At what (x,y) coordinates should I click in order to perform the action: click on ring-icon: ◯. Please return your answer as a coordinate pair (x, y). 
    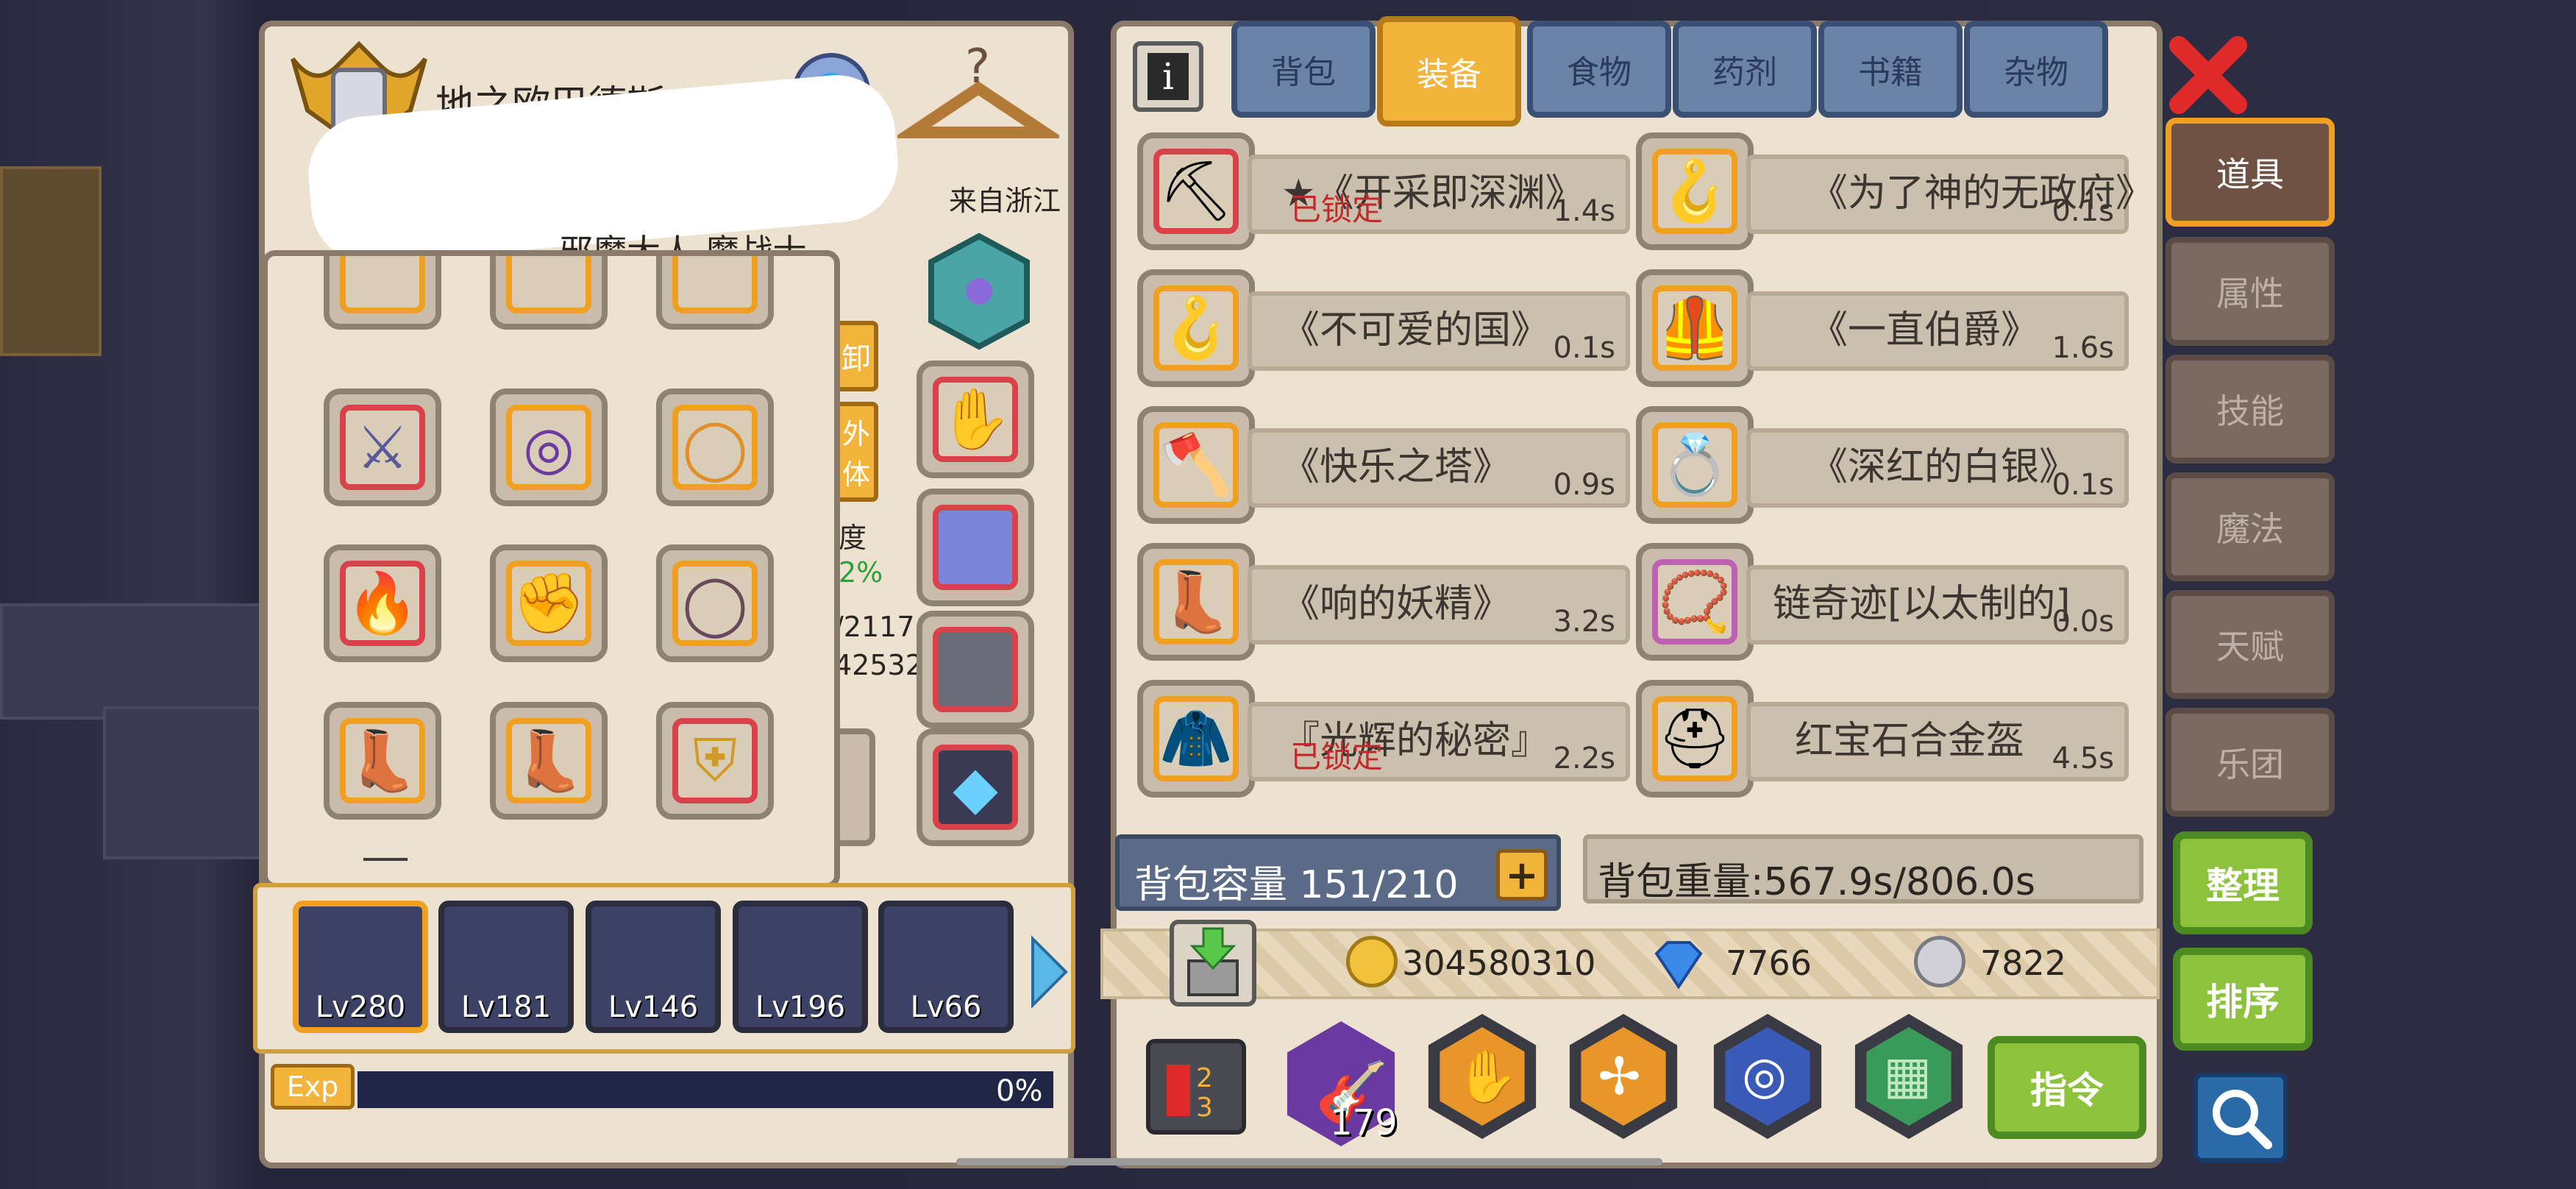
    Looking at the image, I should click on (715, 448).